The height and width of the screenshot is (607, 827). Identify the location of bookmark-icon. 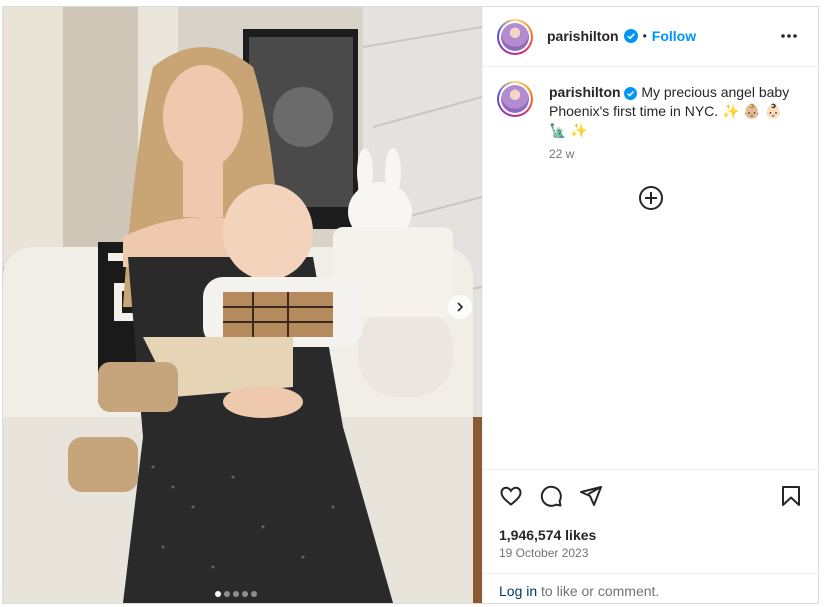
(791, 496).